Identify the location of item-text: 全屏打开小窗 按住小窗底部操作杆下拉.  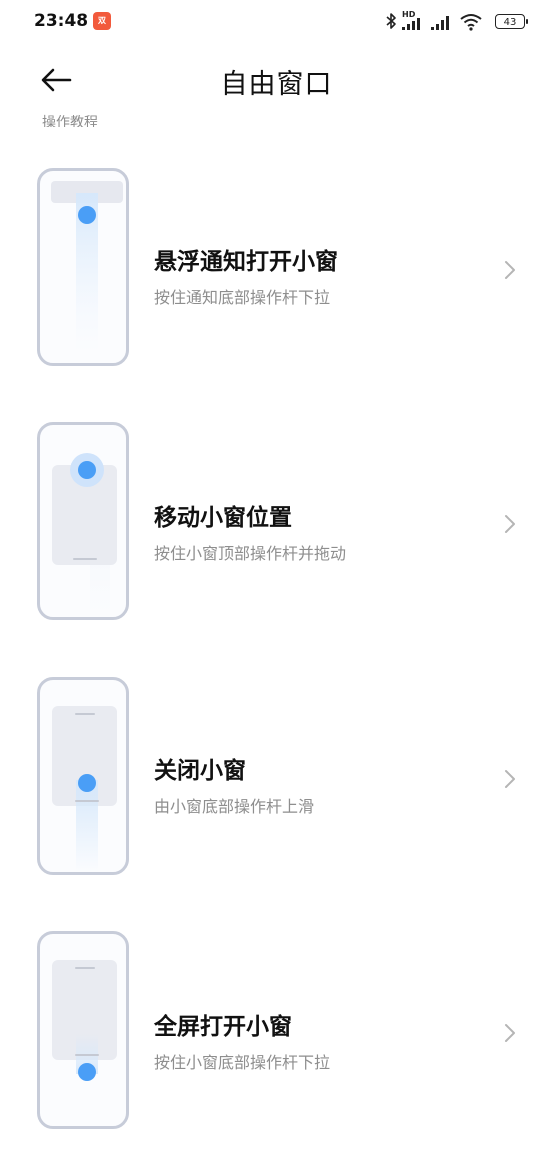
(242, 1040).